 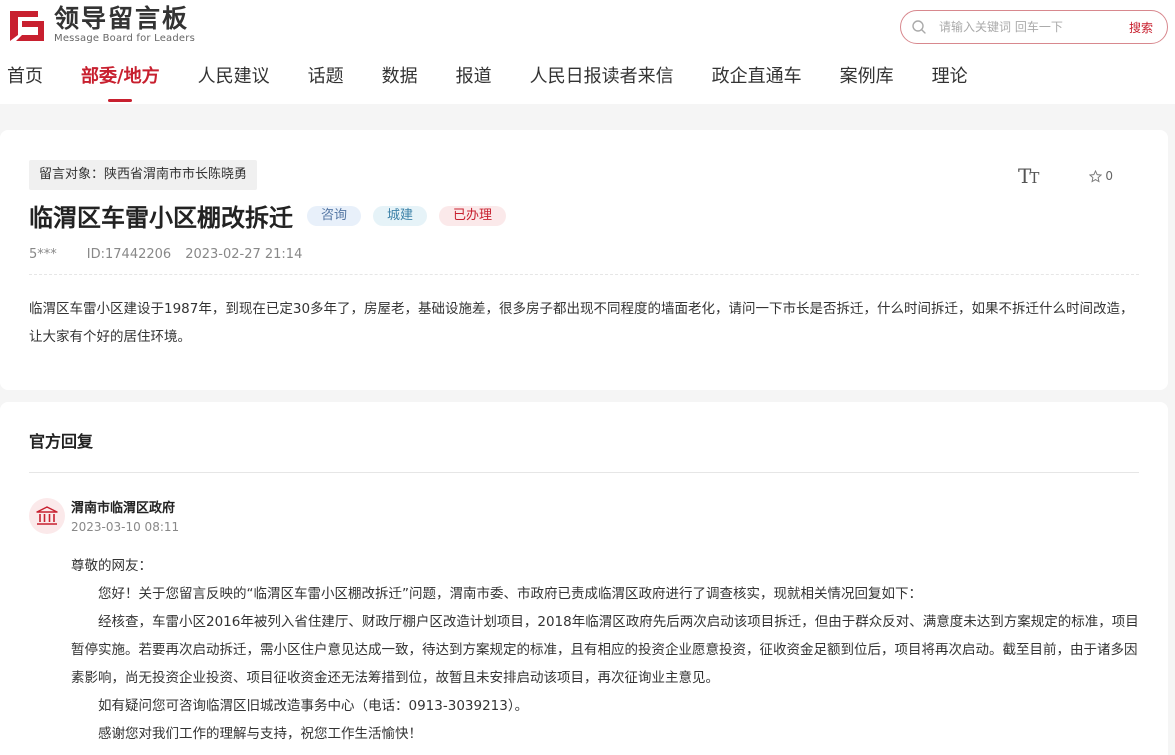 What do you see at coordinates (1096, 176) in the screenshot?
I see `star-icon` at bounding box center [1096, 176].